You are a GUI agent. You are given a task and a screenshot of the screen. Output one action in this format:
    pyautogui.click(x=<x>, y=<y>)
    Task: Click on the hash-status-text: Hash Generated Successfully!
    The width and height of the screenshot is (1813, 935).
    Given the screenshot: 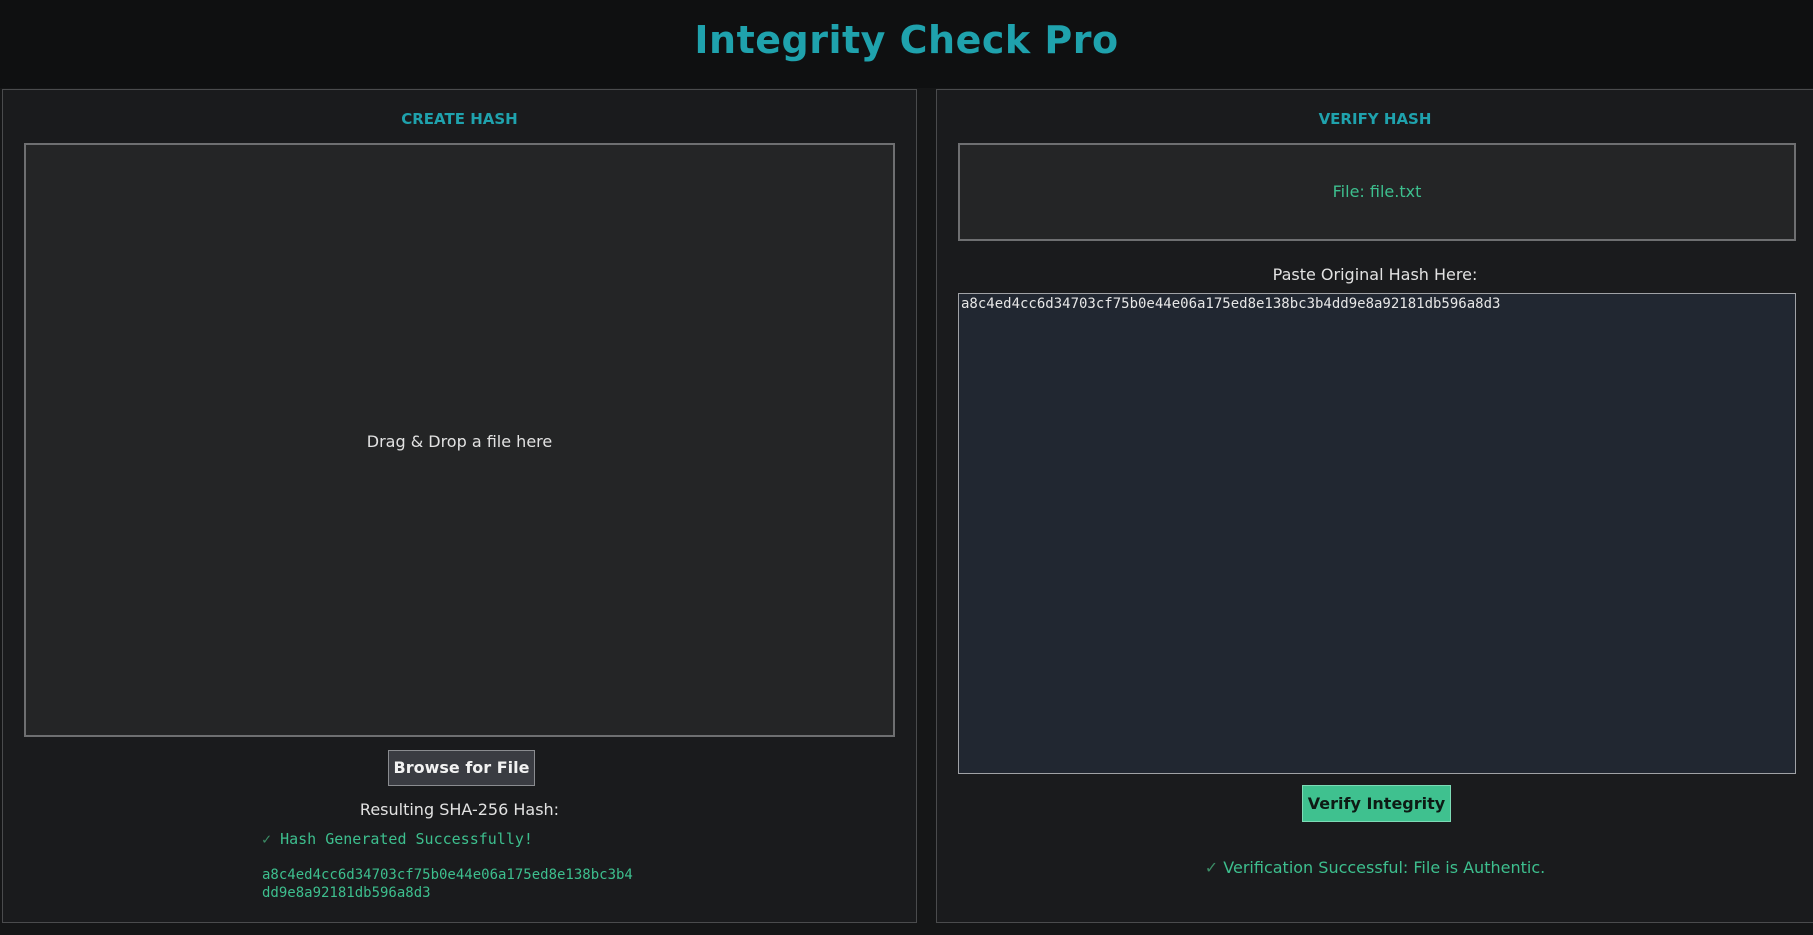 What is the action you would take?
    pyautogui.click(x=406, y=839)
    